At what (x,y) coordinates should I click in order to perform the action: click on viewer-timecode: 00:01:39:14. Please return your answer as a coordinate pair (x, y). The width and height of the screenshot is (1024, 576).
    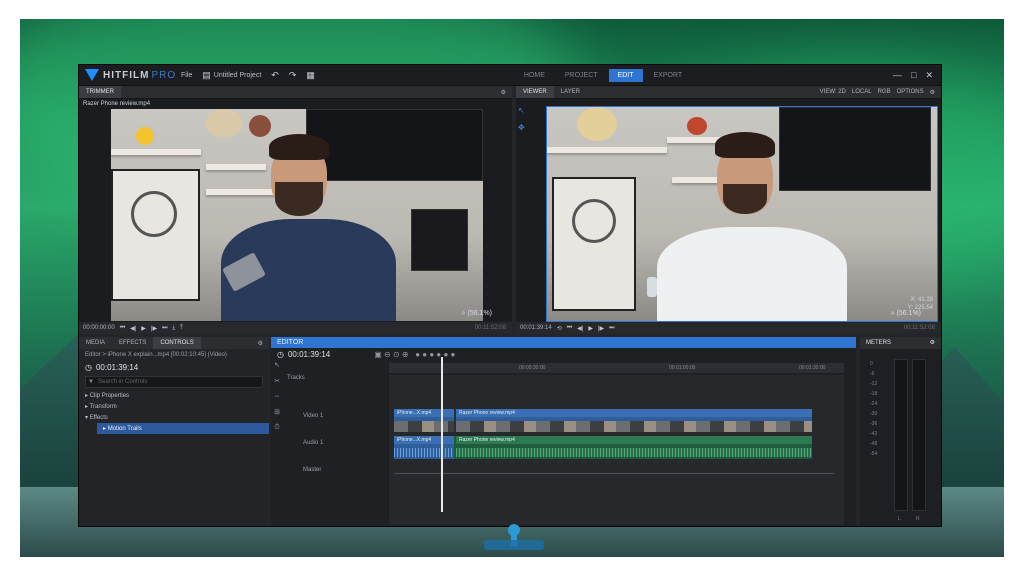
    Looking at the image, I should click on (536, 328).